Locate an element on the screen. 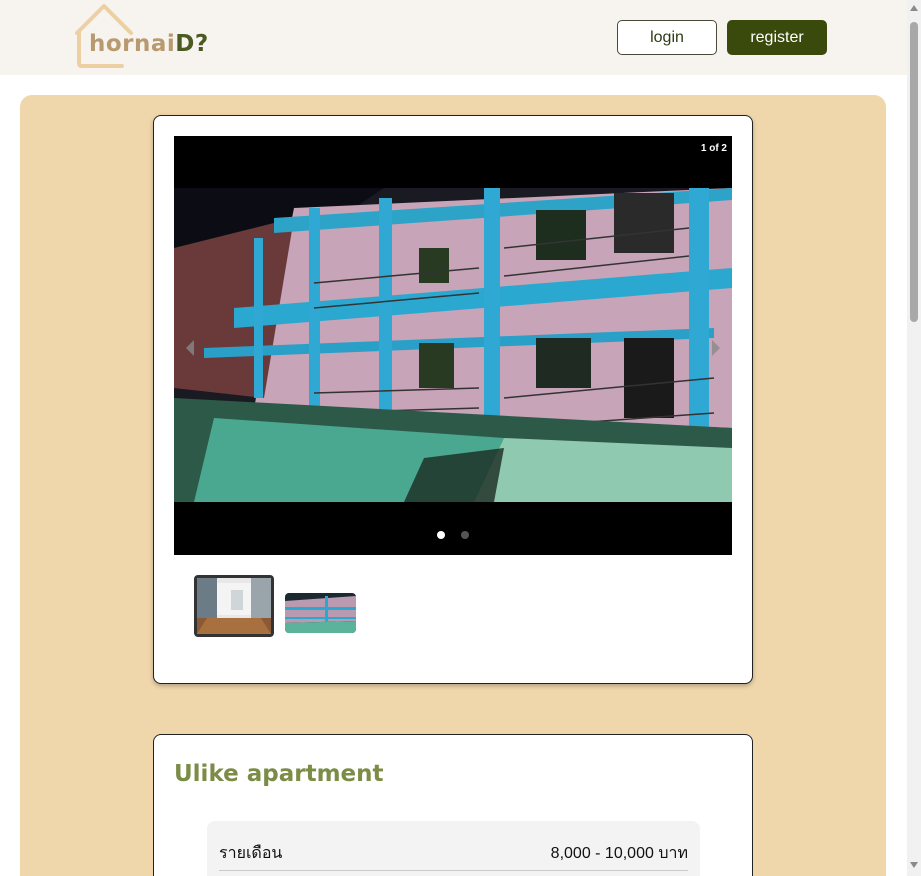 This screenshot has width=921, height=876. scroll-down-icon is located at coordinates (914, 865).